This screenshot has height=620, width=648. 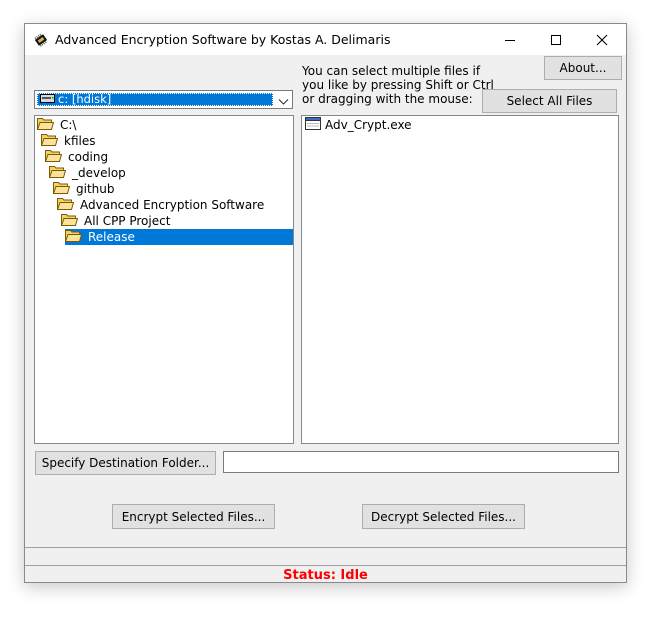 I want to click on folder-tree-item: Advanced Encryption Software, so click(x=161, y=205).